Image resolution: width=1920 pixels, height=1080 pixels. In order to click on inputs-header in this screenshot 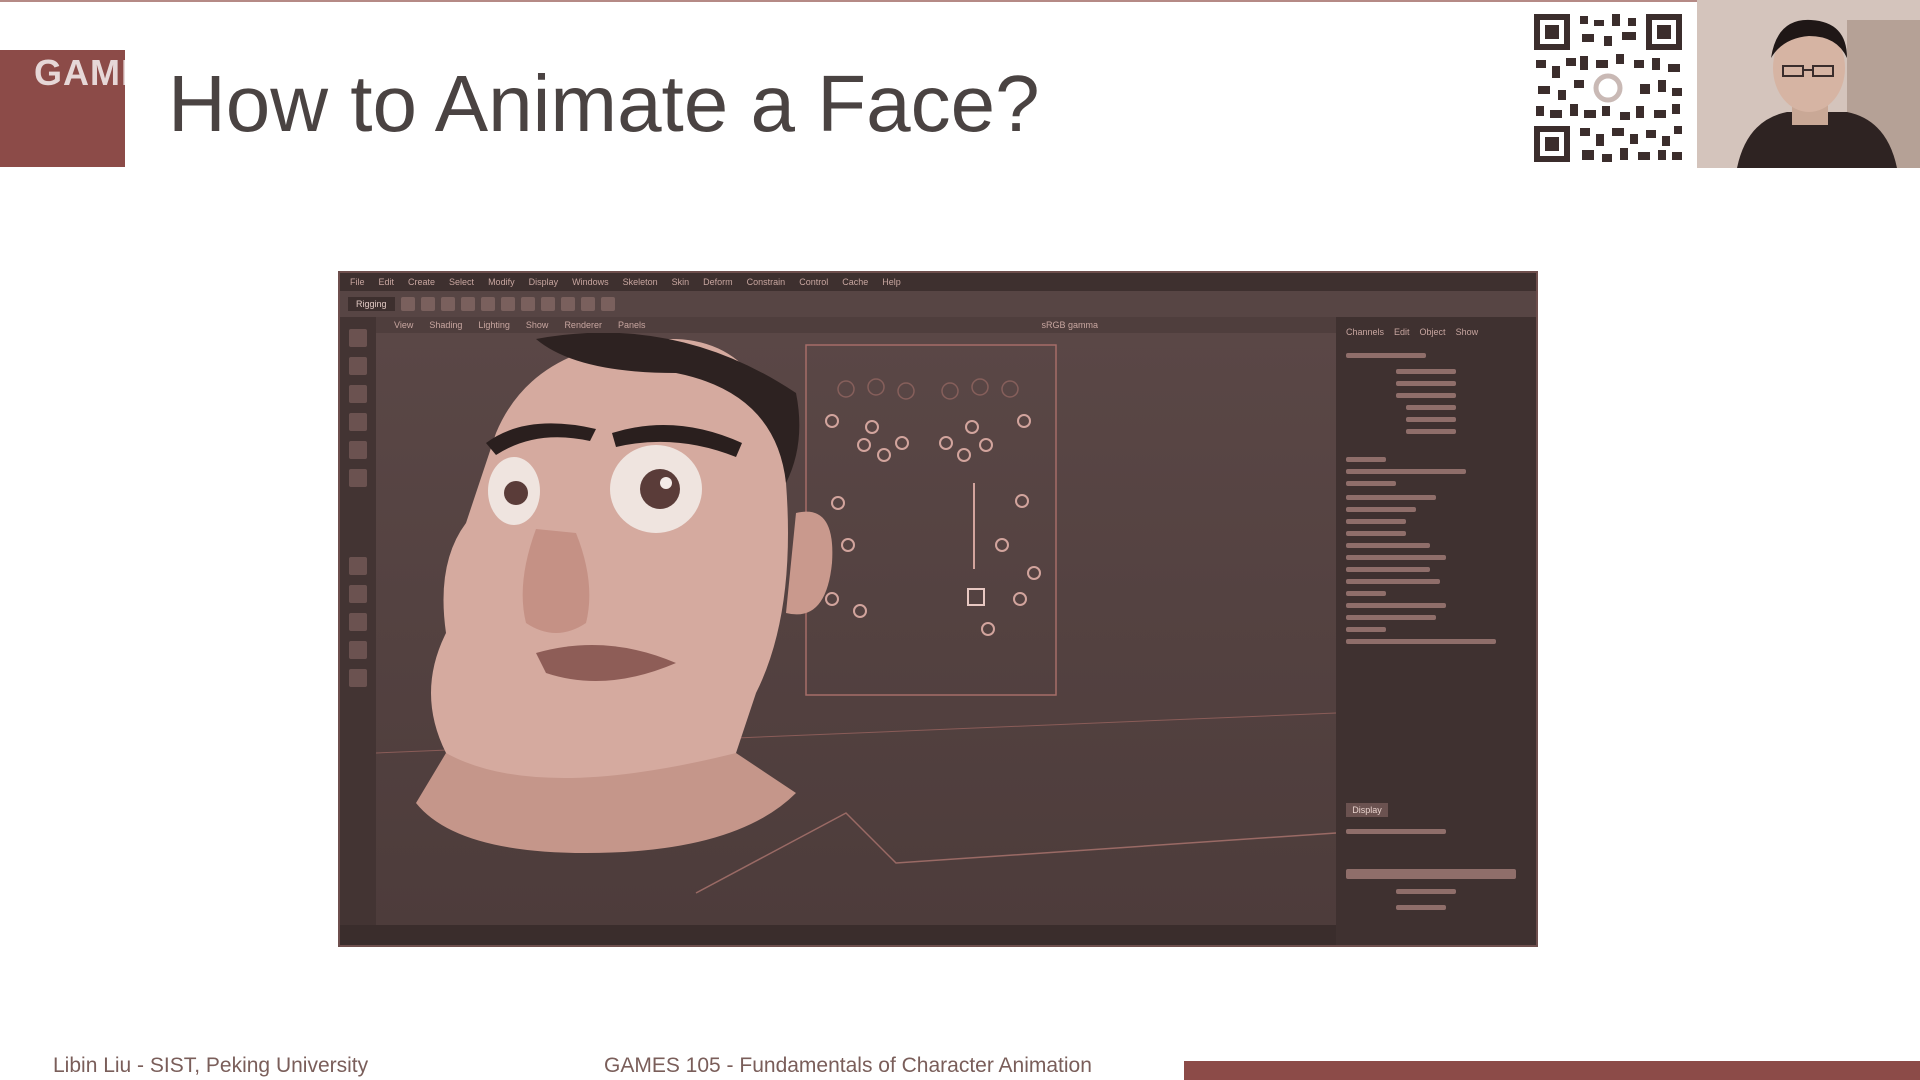, I will do `click(1371, 483)`.